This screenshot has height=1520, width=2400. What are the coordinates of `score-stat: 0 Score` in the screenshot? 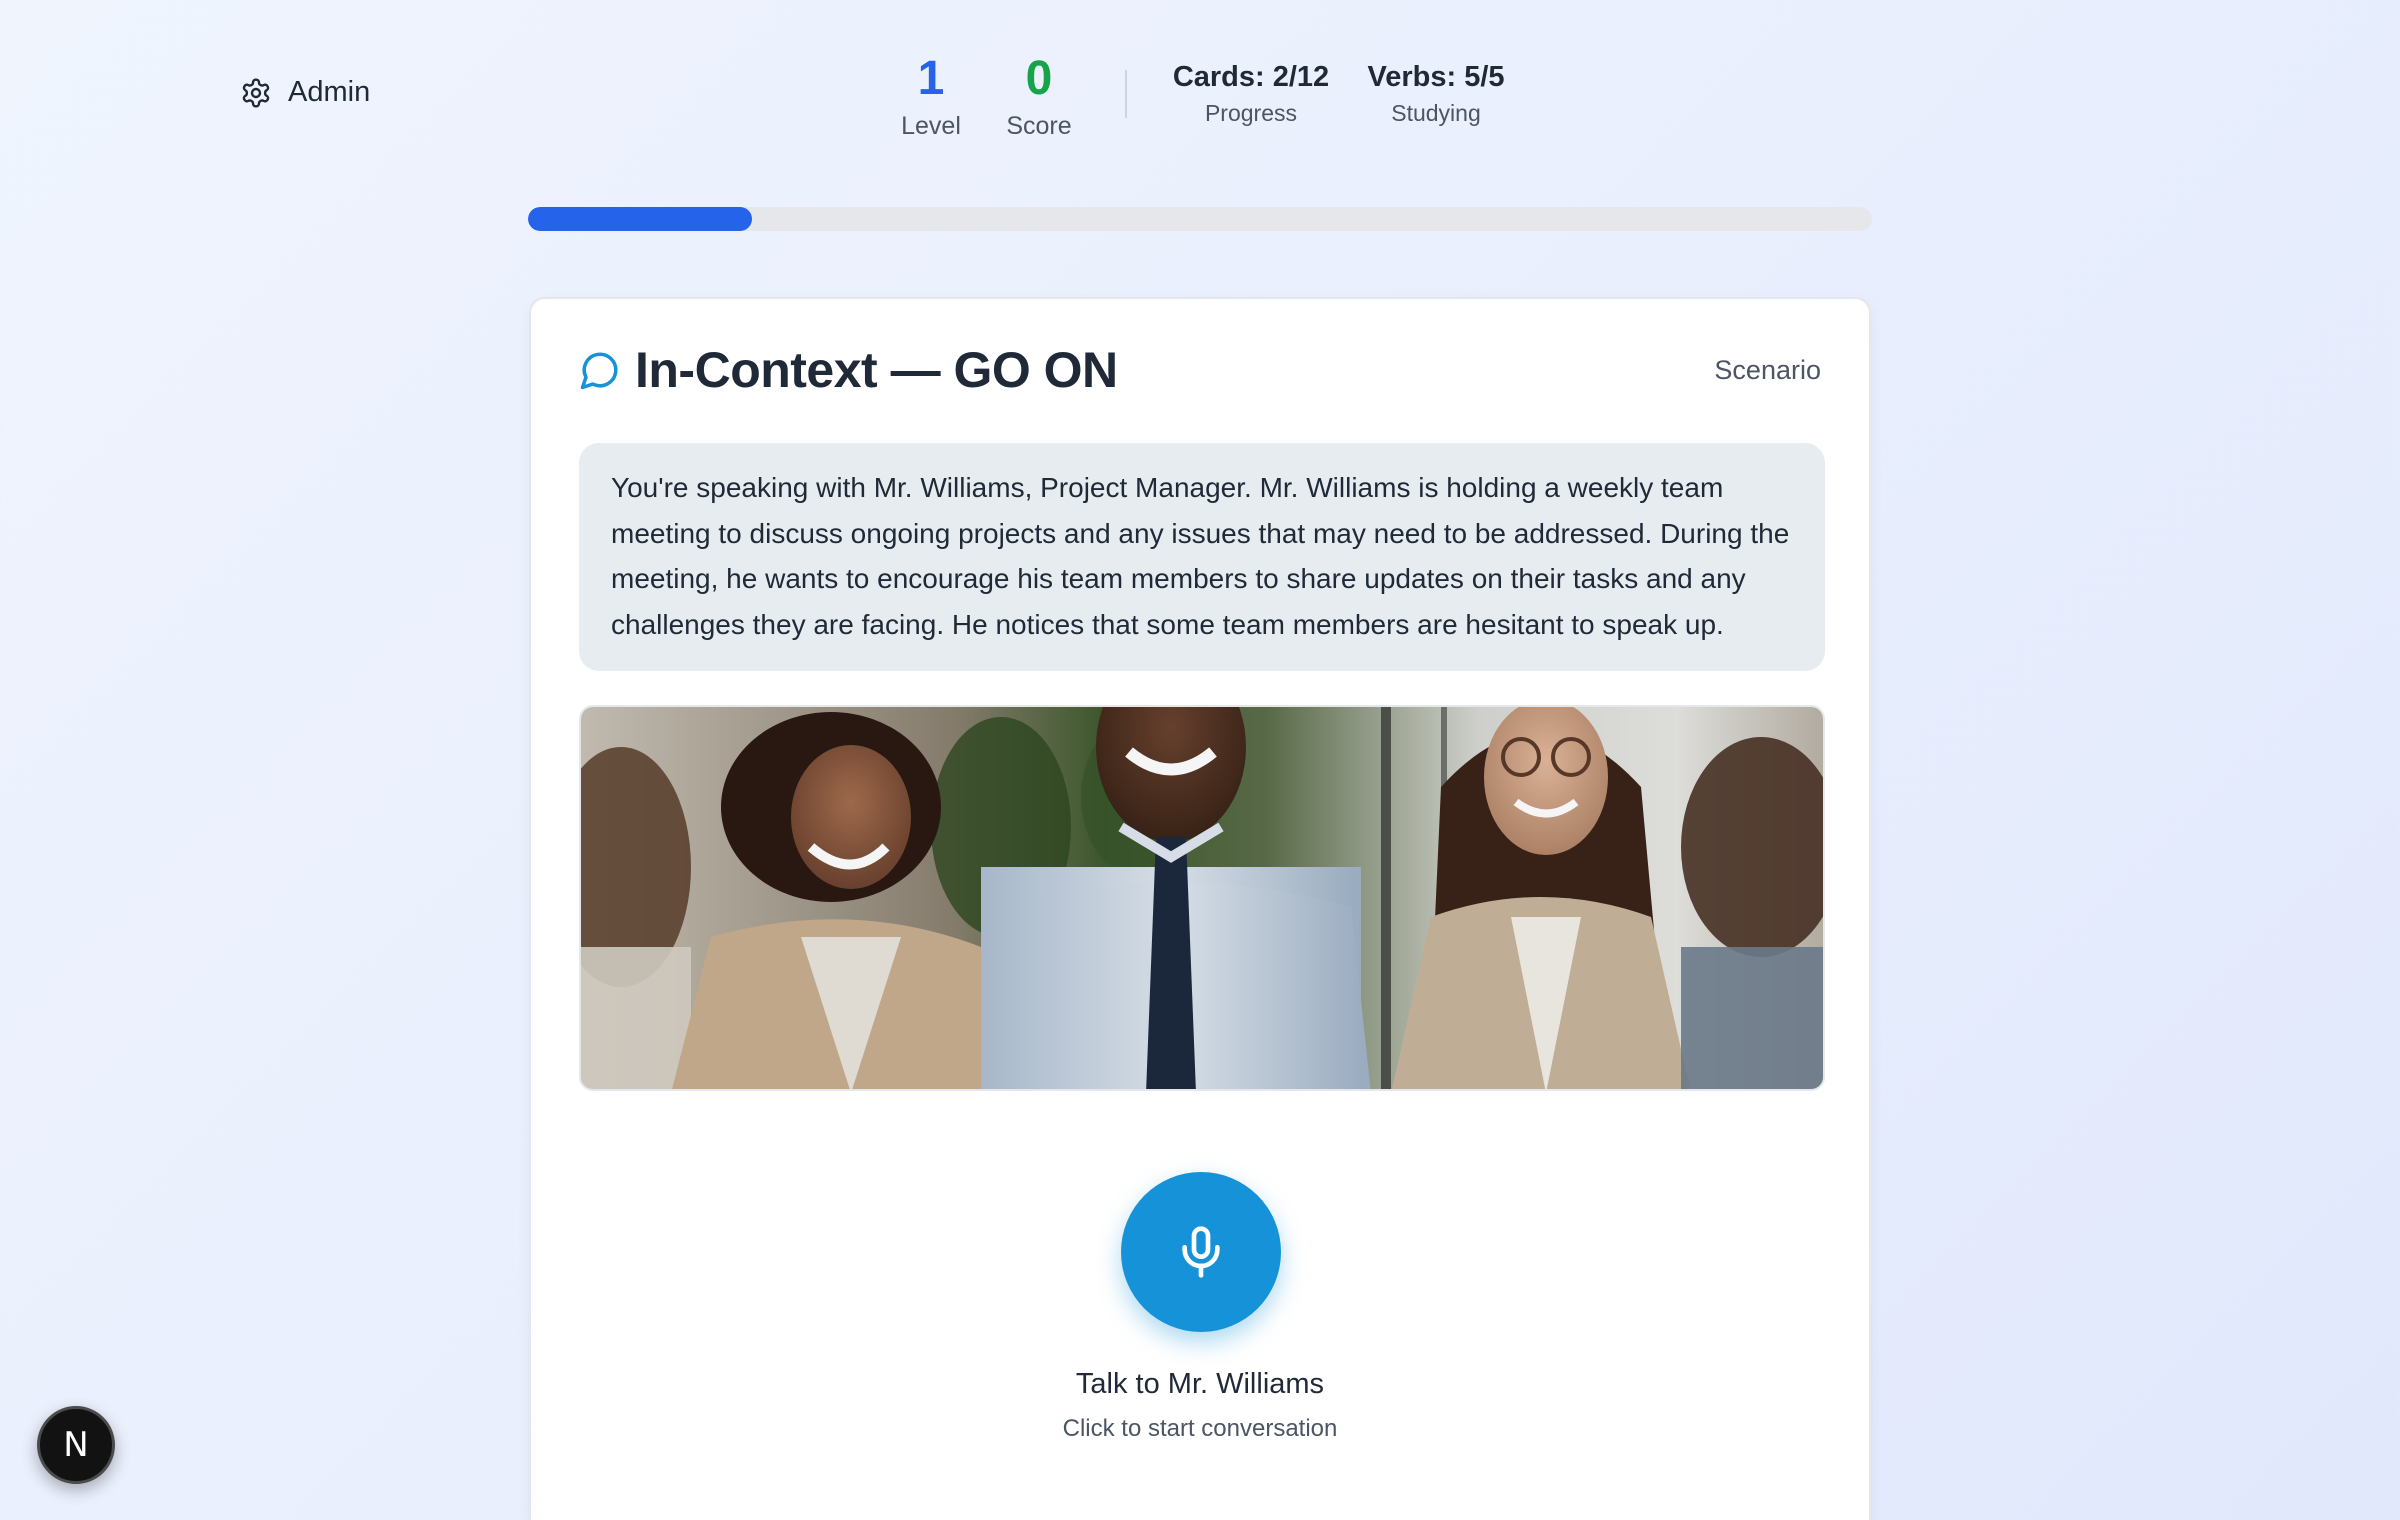 It's located at (1039, 94).